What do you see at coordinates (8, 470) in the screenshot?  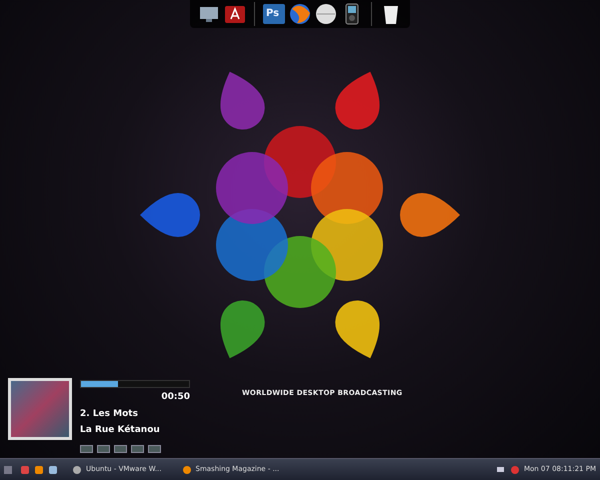 I see `start-button` at bounding box center [8, 470].